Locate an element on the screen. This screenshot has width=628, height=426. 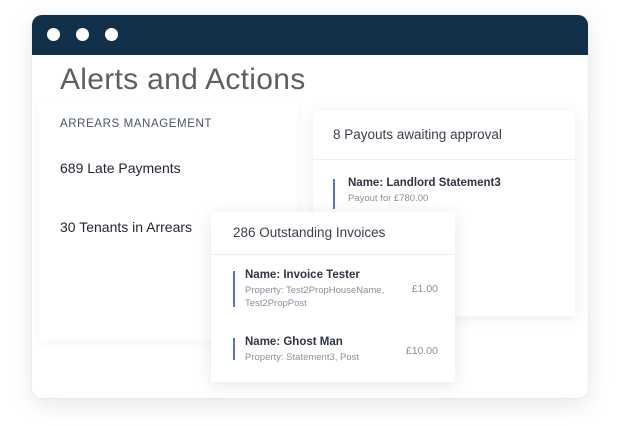
payout-item-subtitle: Payout for £780.00 is located at coordinates (388, 198).